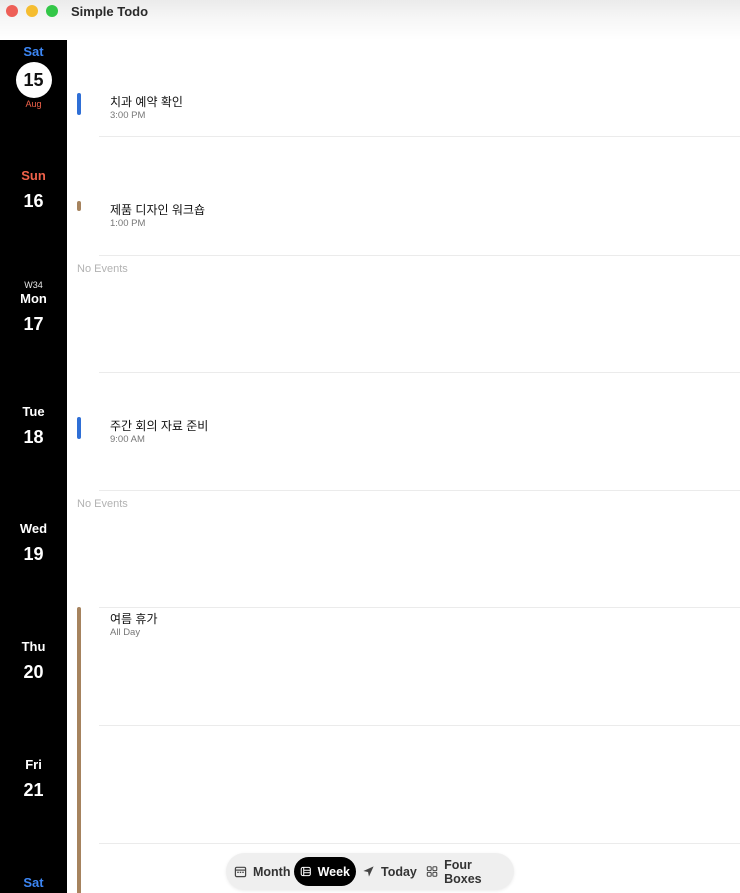 This screenshot has width=740, height=893. Describe the element at coordinates (52, 11) in the screenshot. I see `zoom-window-button` at that location.